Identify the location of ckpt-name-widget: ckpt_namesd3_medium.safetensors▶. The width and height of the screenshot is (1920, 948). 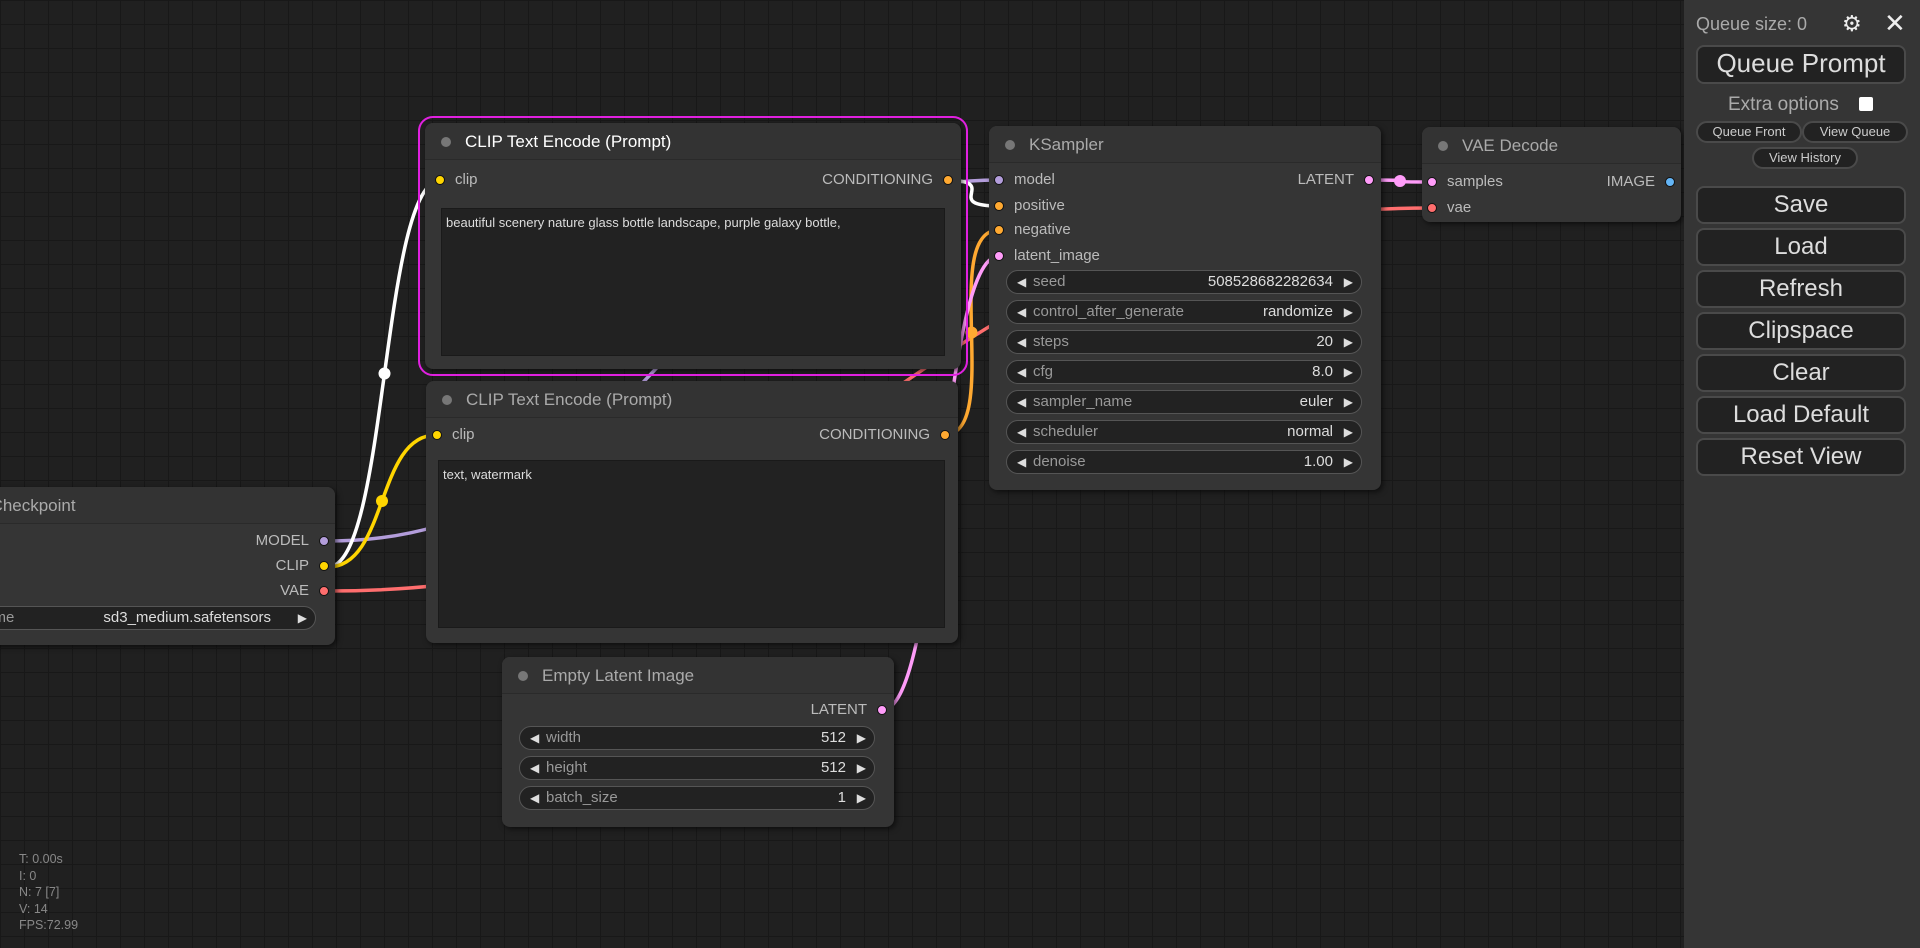
(158, 618).